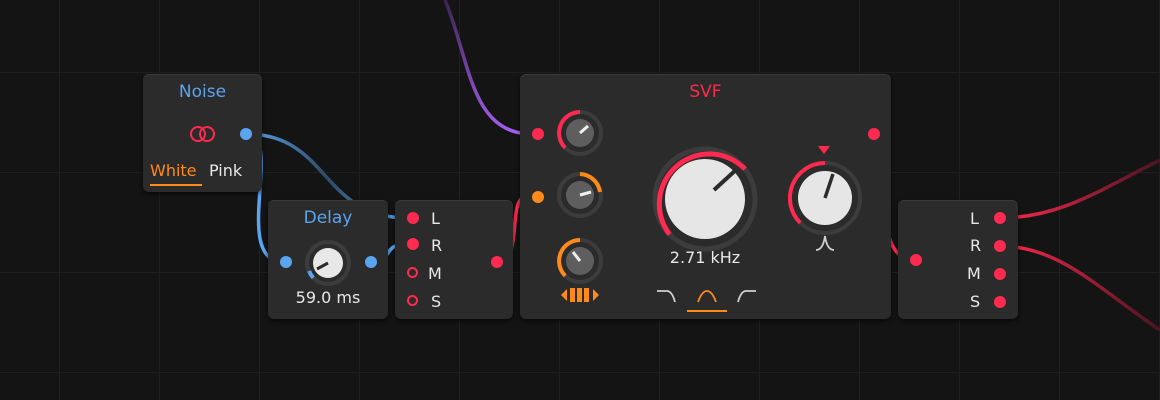 The width and height of the screenshot is (1160, 400). What do you see at coordinates (580, 133) in the screenshot?
I see `svf-input-gain-knob` at bounding box center [580, 133].